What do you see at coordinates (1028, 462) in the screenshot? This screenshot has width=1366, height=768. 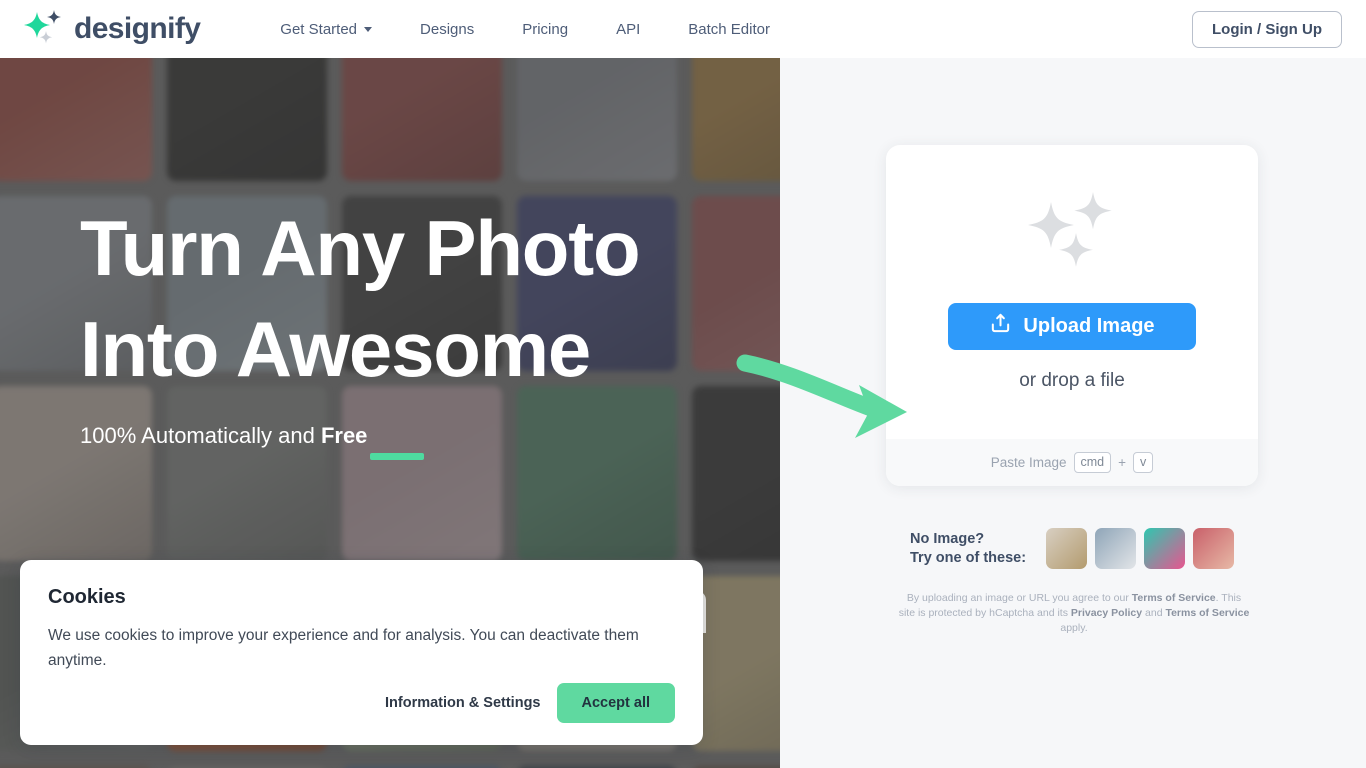 I see `paste-image-label: Paste Image` at bounding box center [1028, 462].